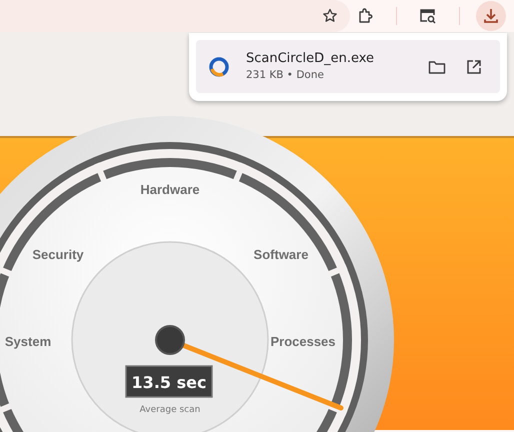 The width and height of the screenshot is (514, 432). I want to click on readout-caption: Average scan, so click(170, 410).